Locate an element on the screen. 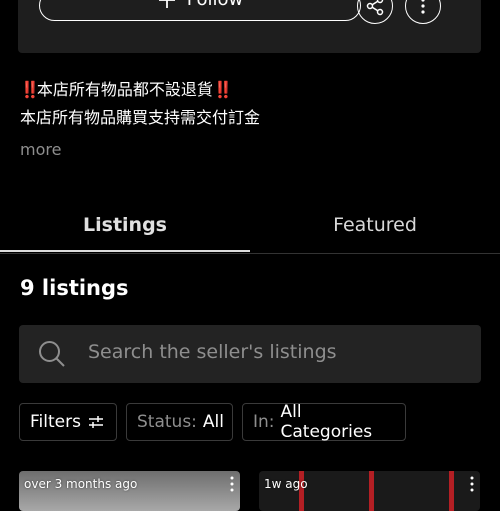 The width and height of the screenshot is (500, 511). listing-card: 1w ago is located at coordinates (369, 491).